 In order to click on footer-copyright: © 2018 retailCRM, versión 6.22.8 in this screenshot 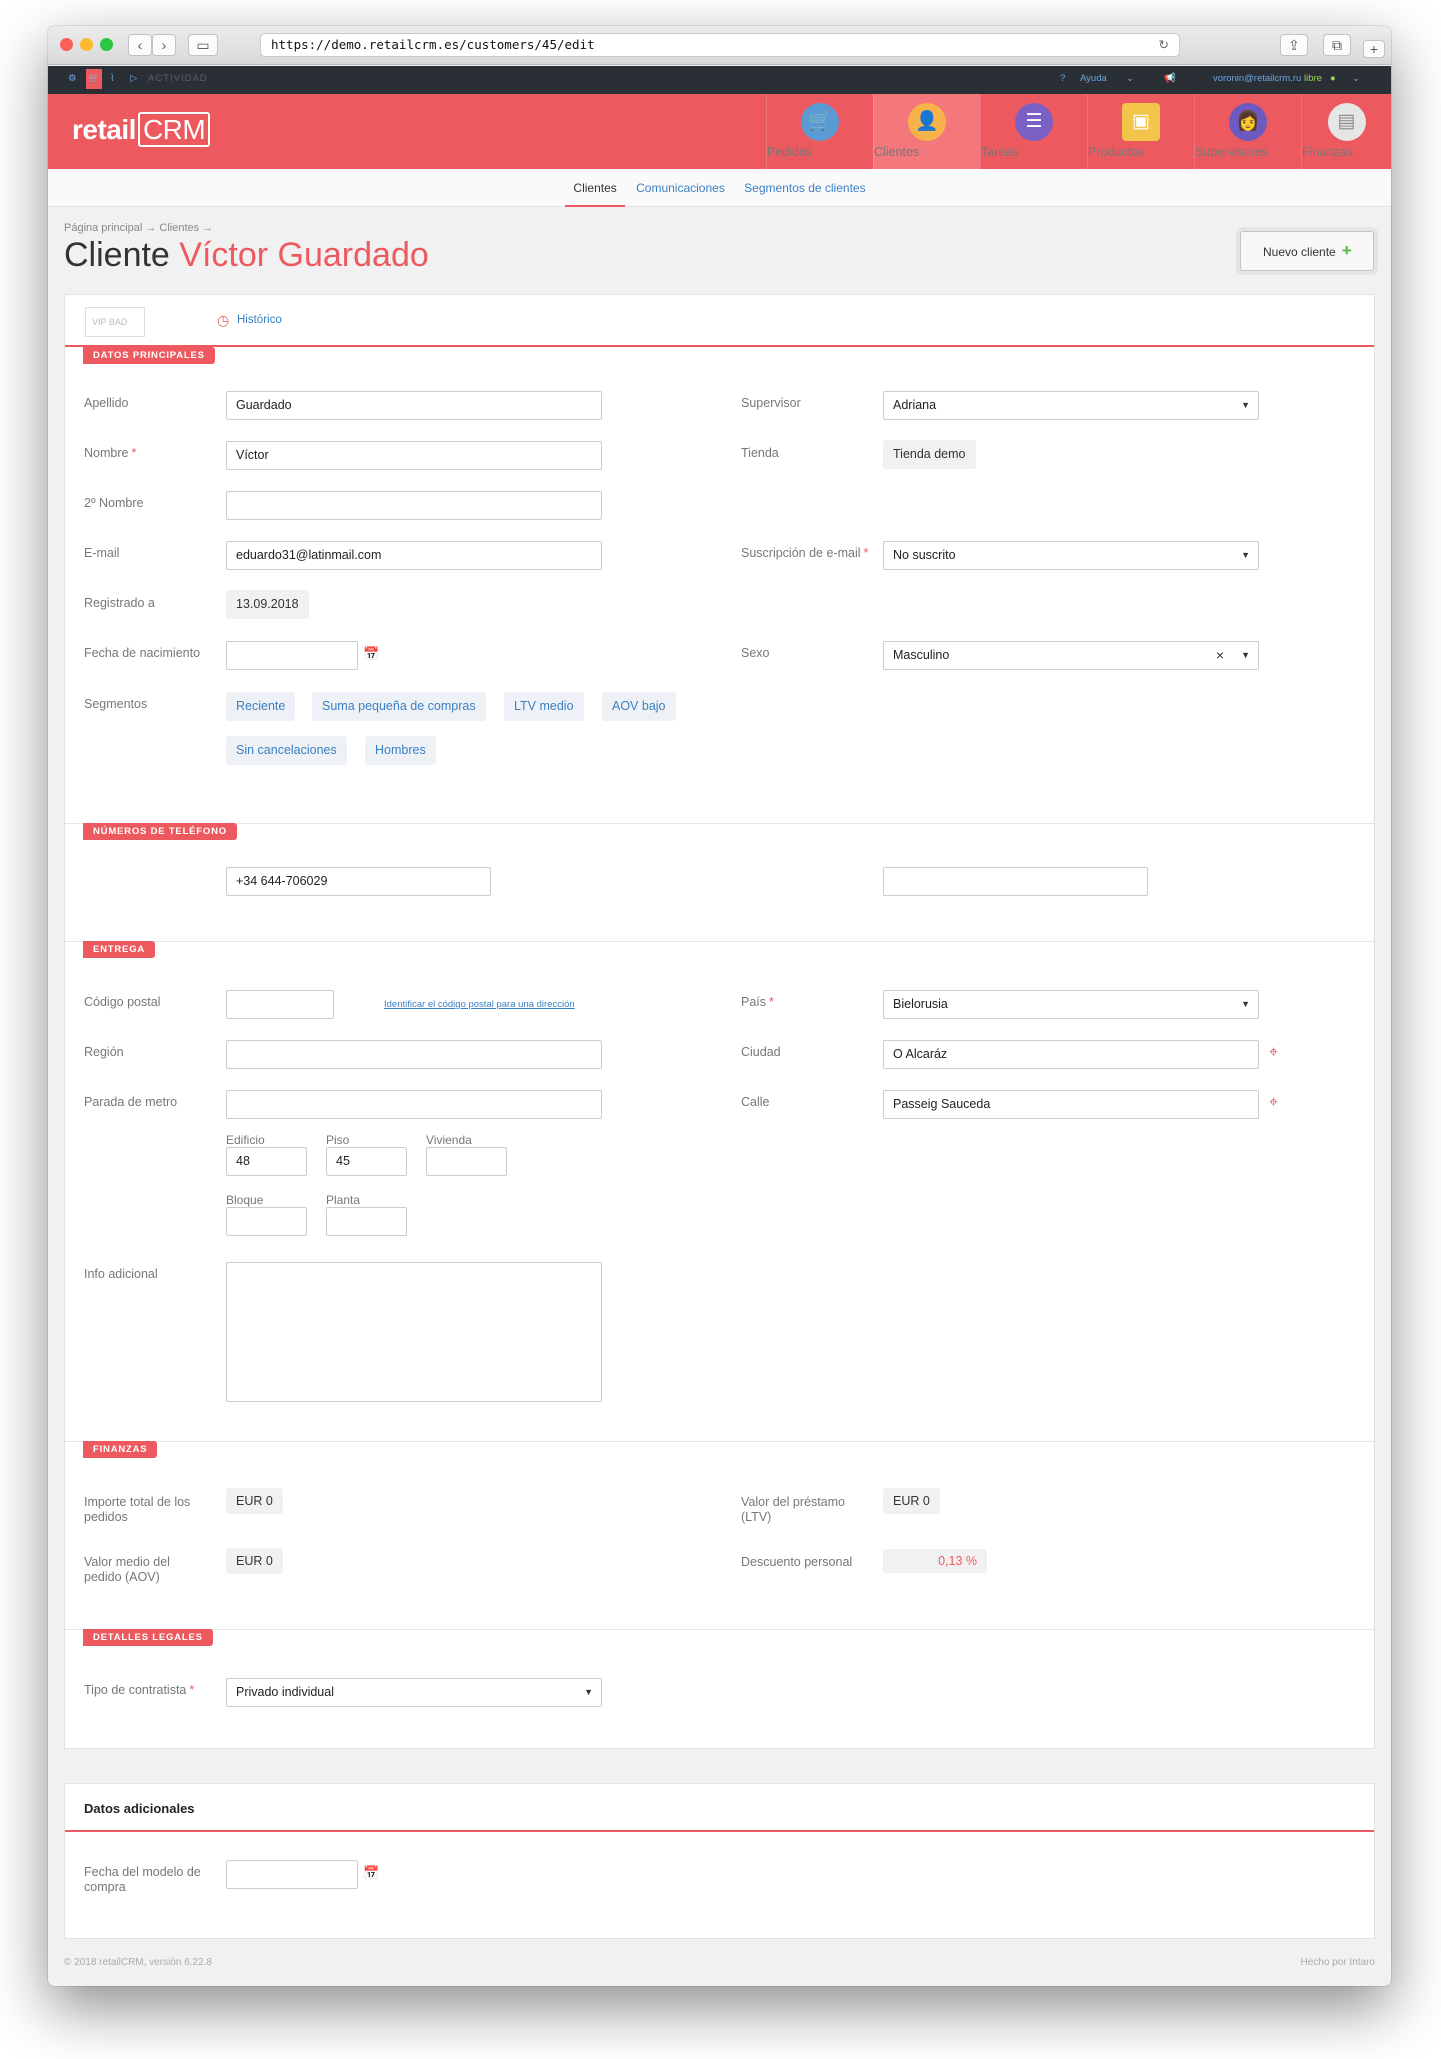, I will do `click(138, 1962)`.